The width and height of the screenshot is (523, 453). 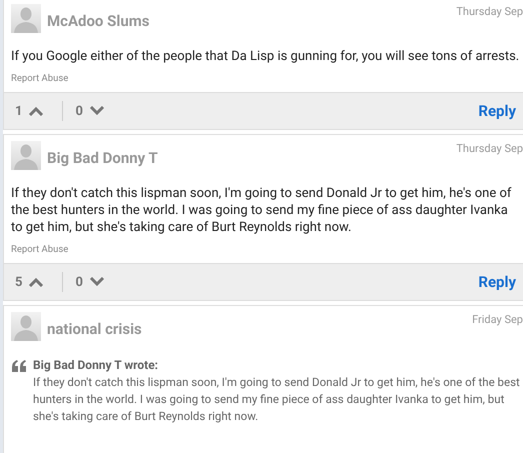 I want to click on quote-icon, so click(x=19, y=366).